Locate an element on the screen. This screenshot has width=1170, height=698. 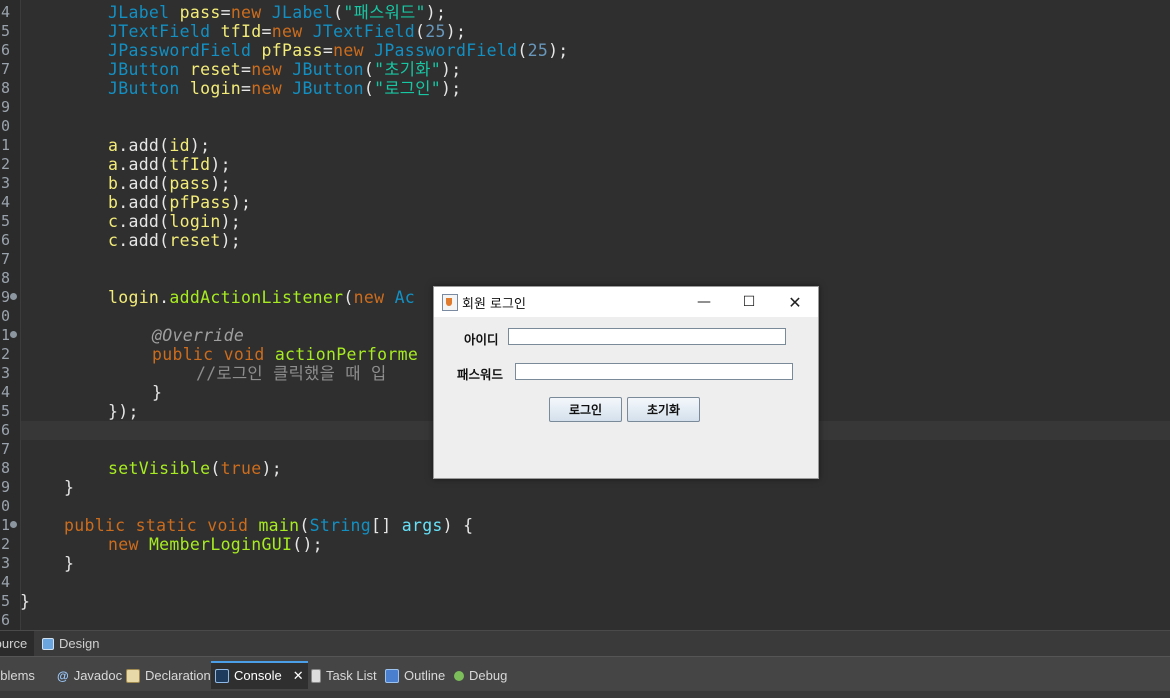
outline-icon is located at coordinates (392, 676).